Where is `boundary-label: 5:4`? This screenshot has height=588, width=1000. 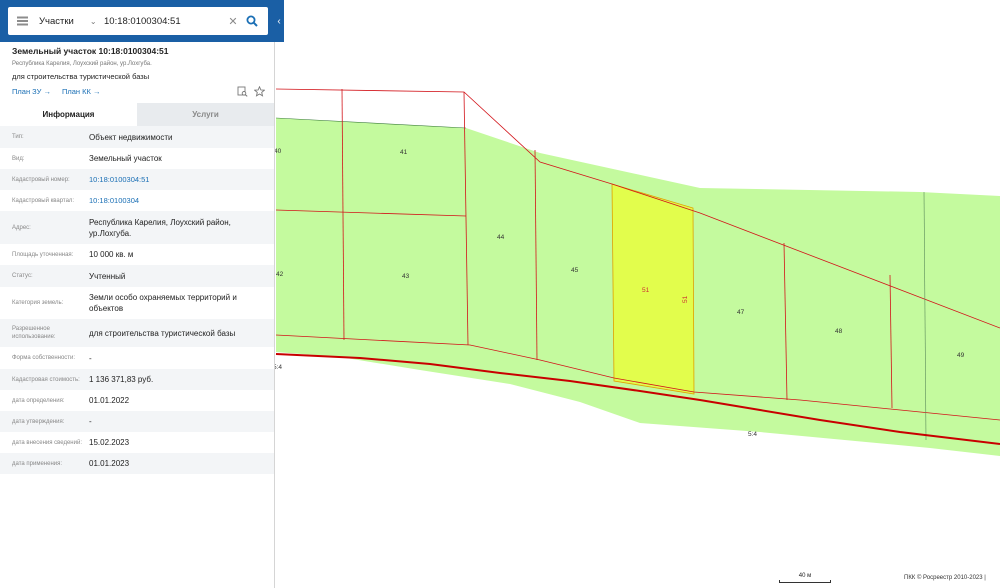
boundary-label: 5:4 is located at coordinates (752, 434).